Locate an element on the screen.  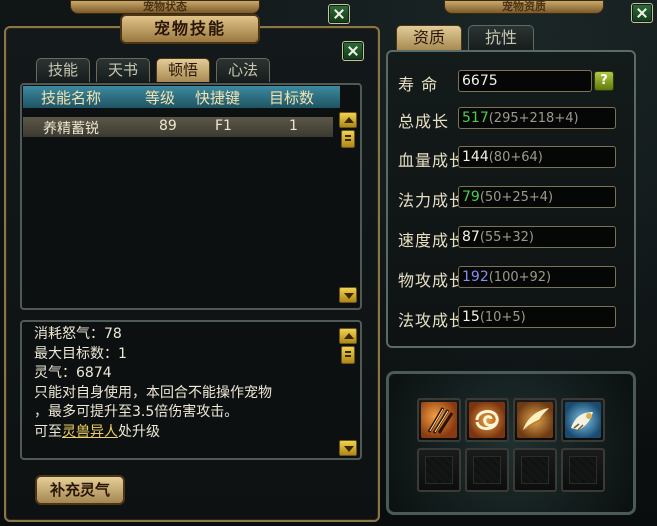
list-scroll-thumb is located at coordinates (348, 139).